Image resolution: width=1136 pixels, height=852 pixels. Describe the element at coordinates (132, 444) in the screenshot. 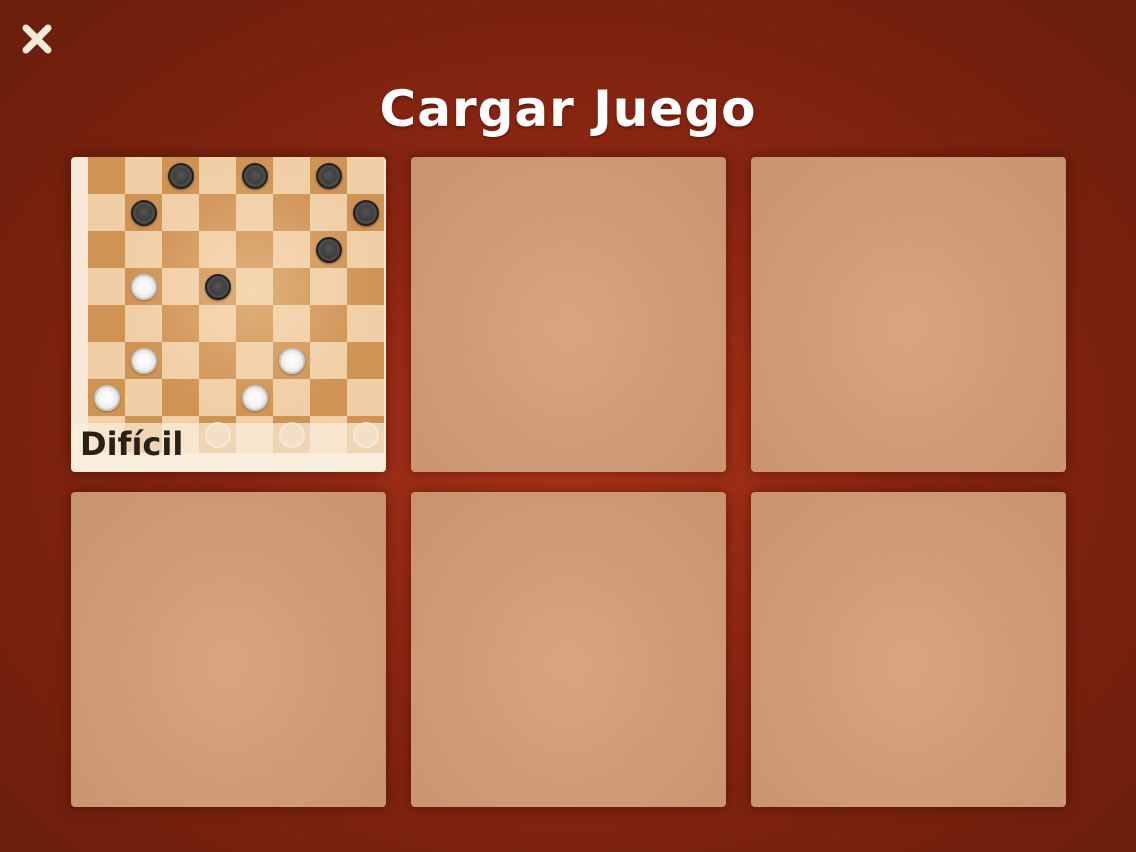

I see `slot-label-difficulty: Difícil` at that location.